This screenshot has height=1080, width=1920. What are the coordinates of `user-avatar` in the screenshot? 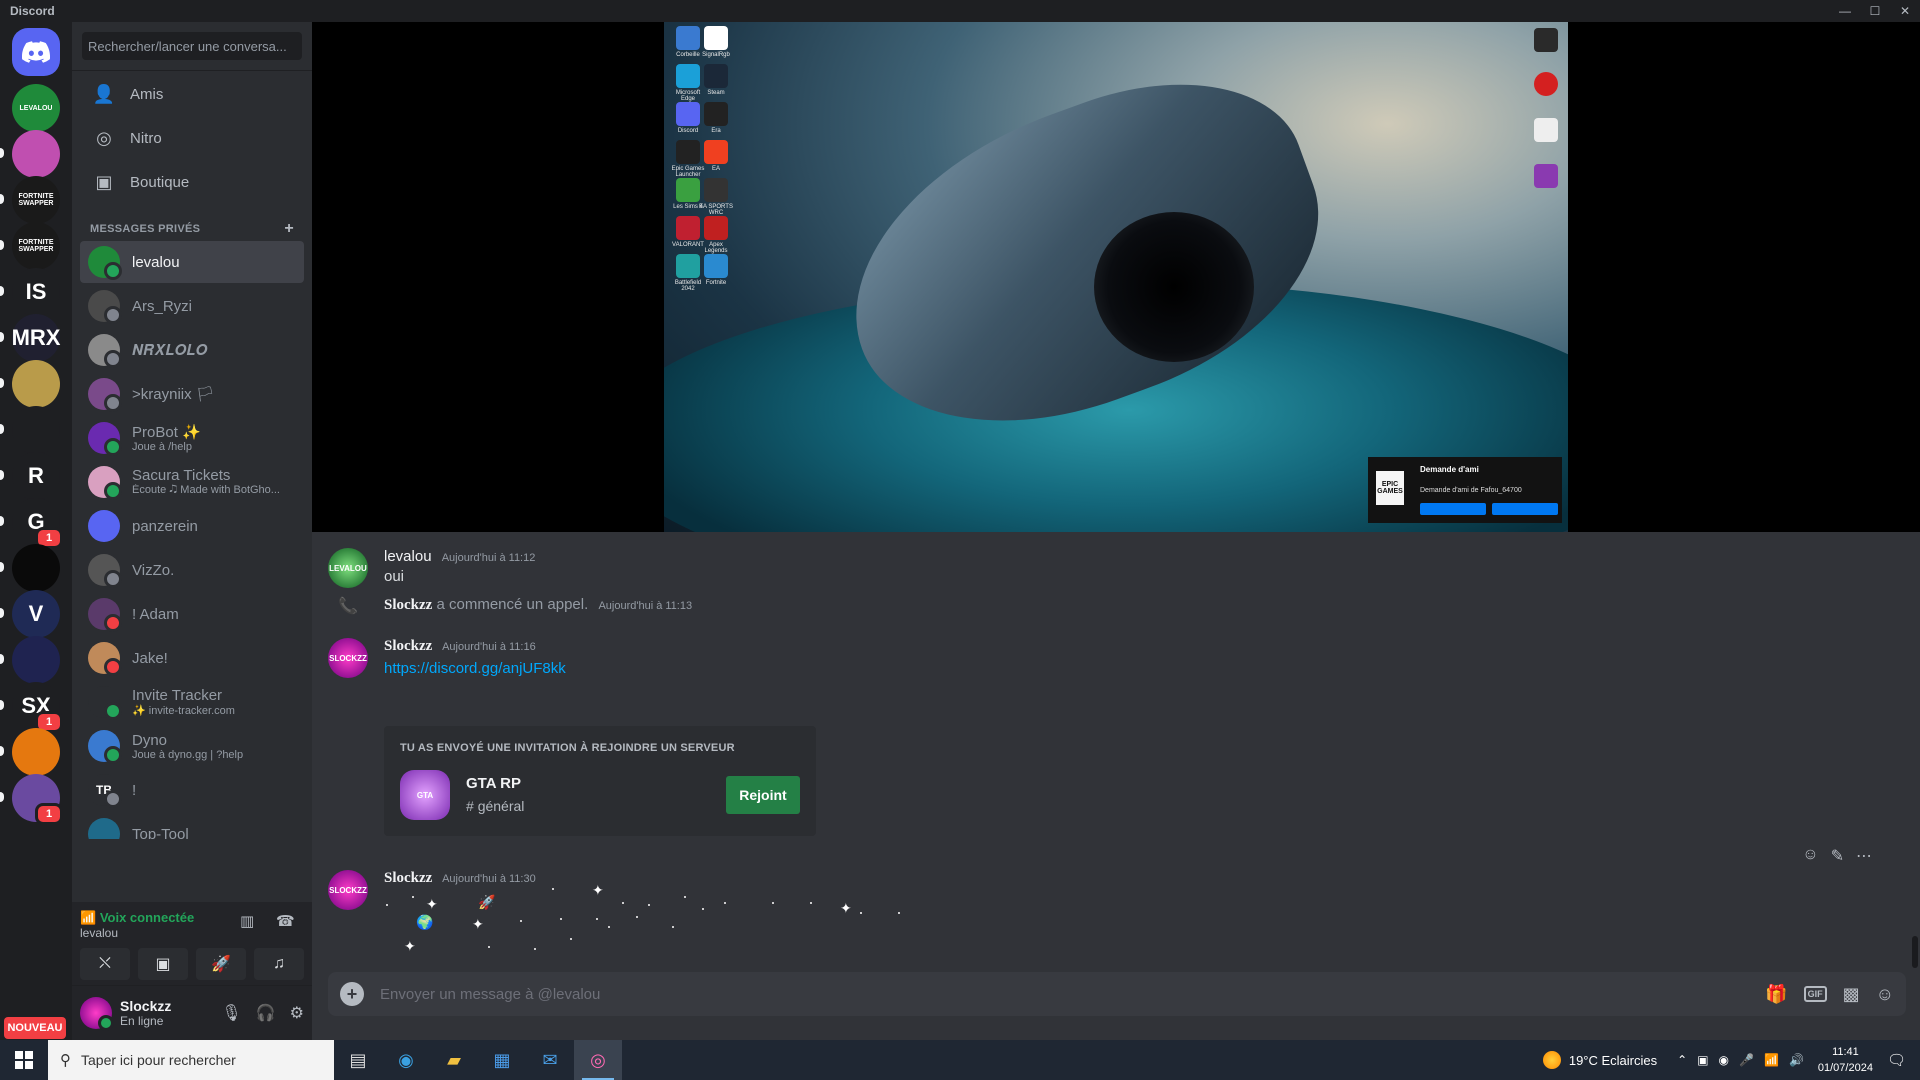 It's located at (97, 1014).